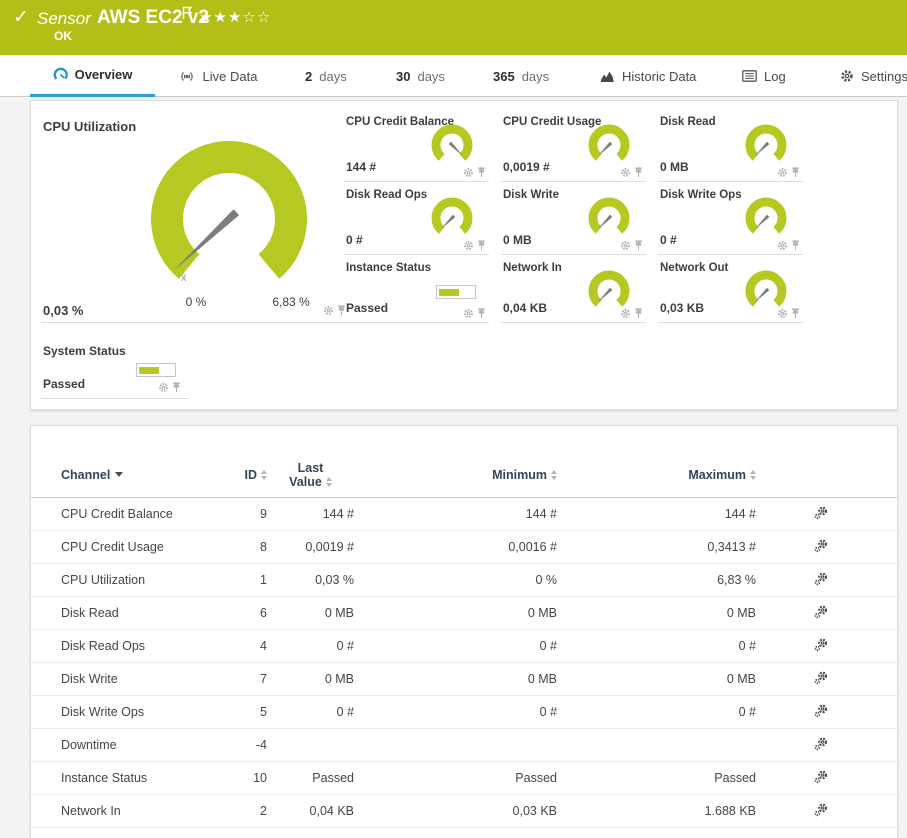 The width and height of the screenshot is (907, 838). What do you see at coordinates (659, 76) in the screenshot?
I see `tab-label: Historic Data` at bounding box center [659, 76].